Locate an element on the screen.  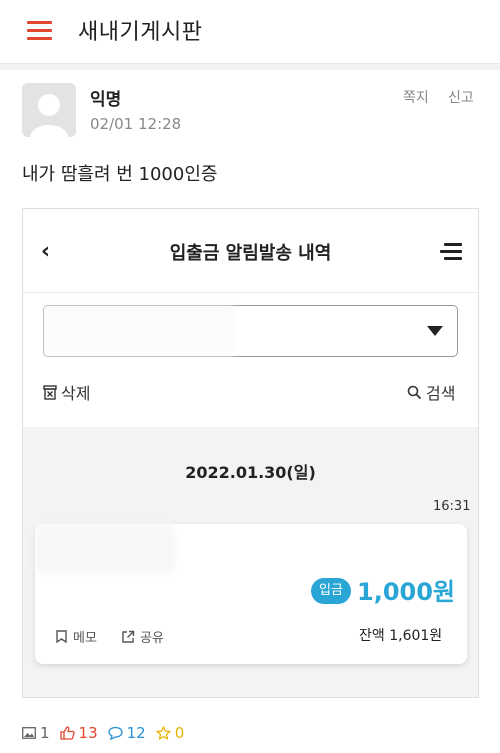
like-count-value: 13 is located at coordinates (88, 733).